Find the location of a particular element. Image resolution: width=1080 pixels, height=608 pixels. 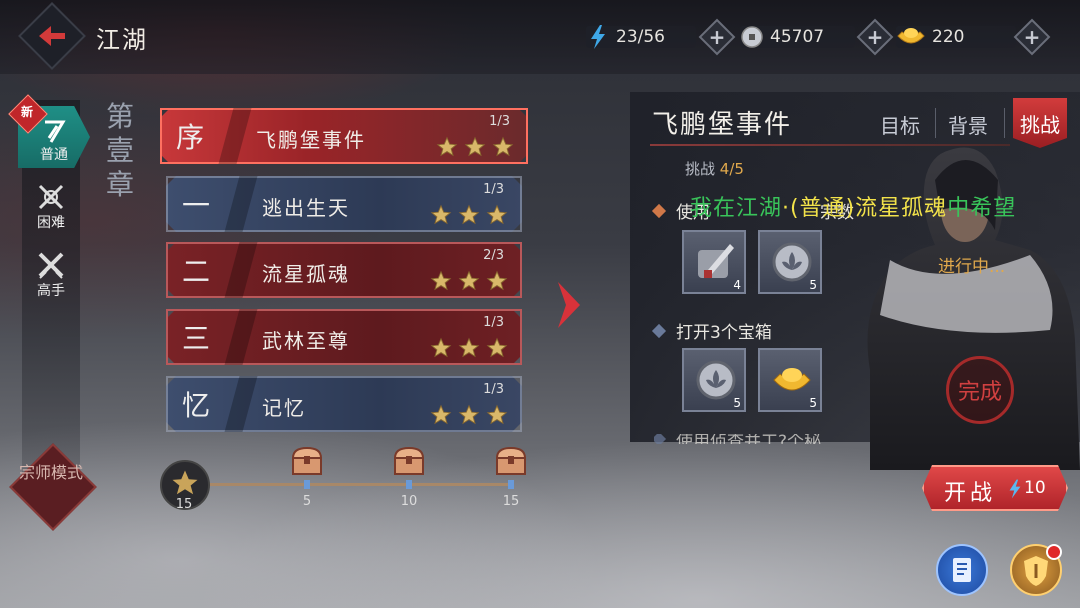

objective-3: 使用侦查并工?个秘 is located at coordinates (737, 439).